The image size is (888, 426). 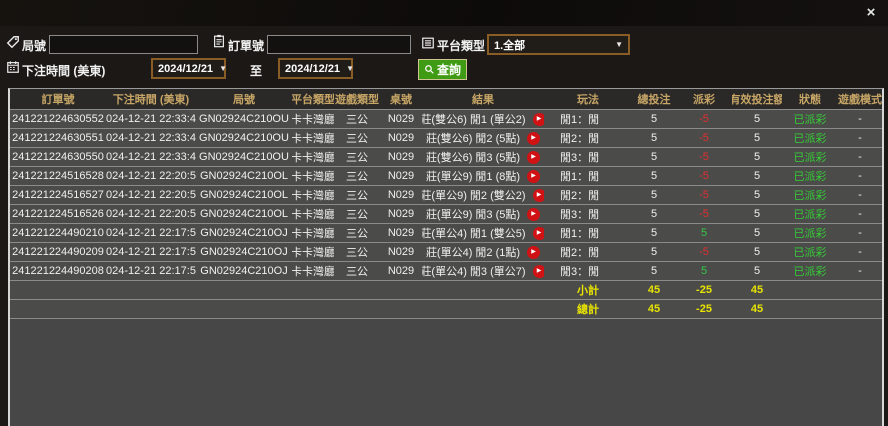 I want to click on round-label: 局號, so click(x=34, y=46).